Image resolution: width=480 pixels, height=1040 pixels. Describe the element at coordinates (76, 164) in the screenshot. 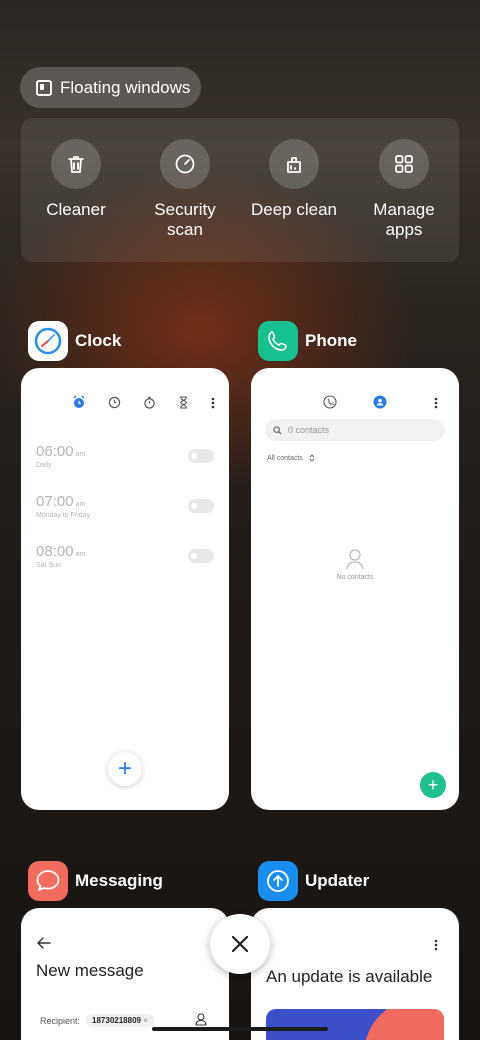

I see `trash-icon` at that location.